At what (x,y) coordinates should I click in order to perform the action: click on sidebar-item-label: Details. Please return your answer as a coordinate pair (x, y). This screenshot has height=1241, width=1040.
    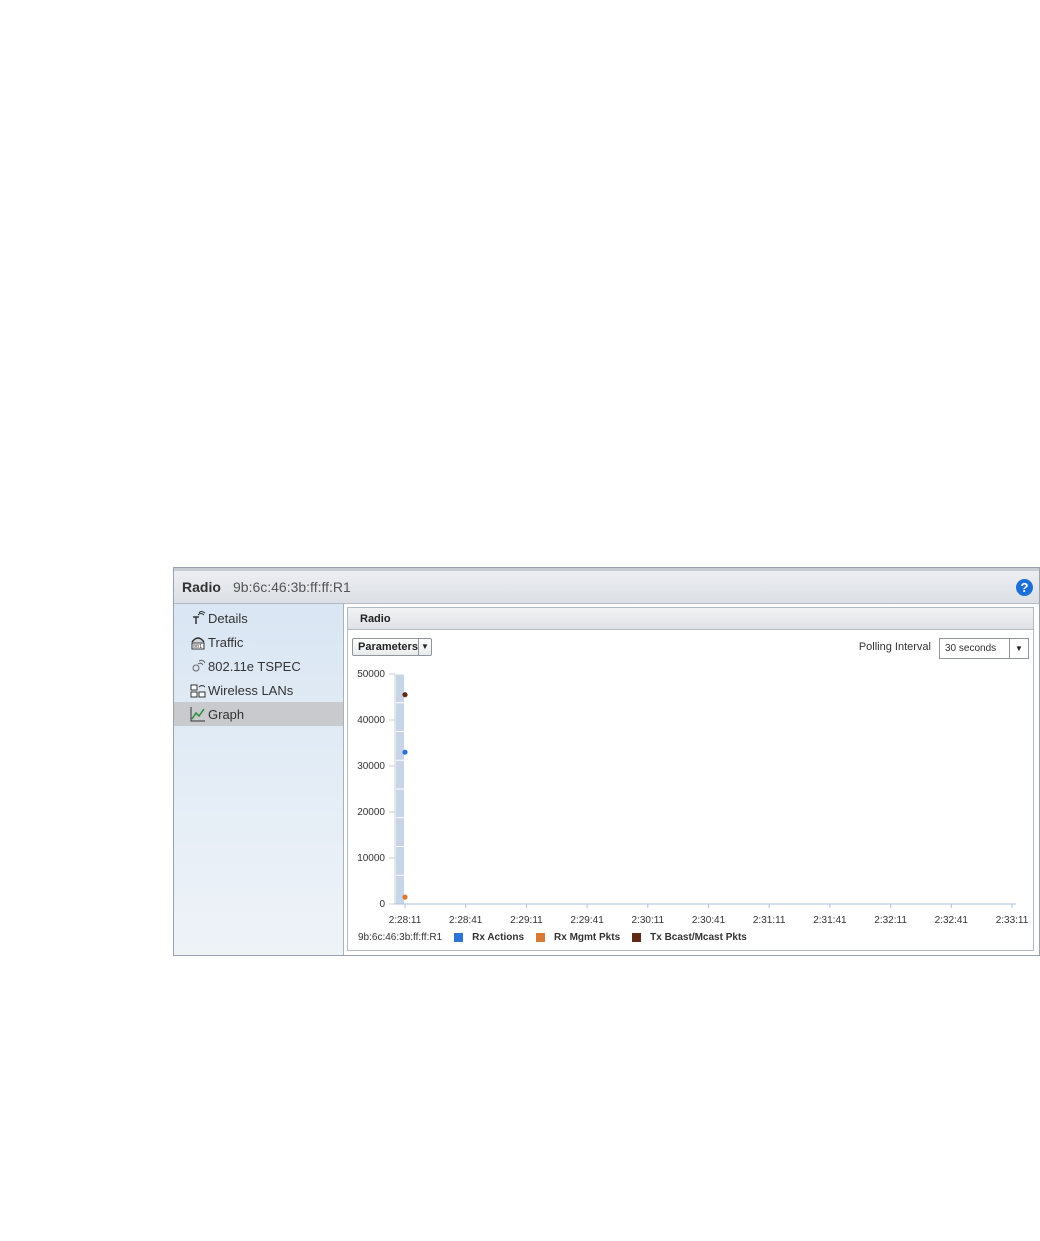
    Looking at the image, I should click on (228, 618).